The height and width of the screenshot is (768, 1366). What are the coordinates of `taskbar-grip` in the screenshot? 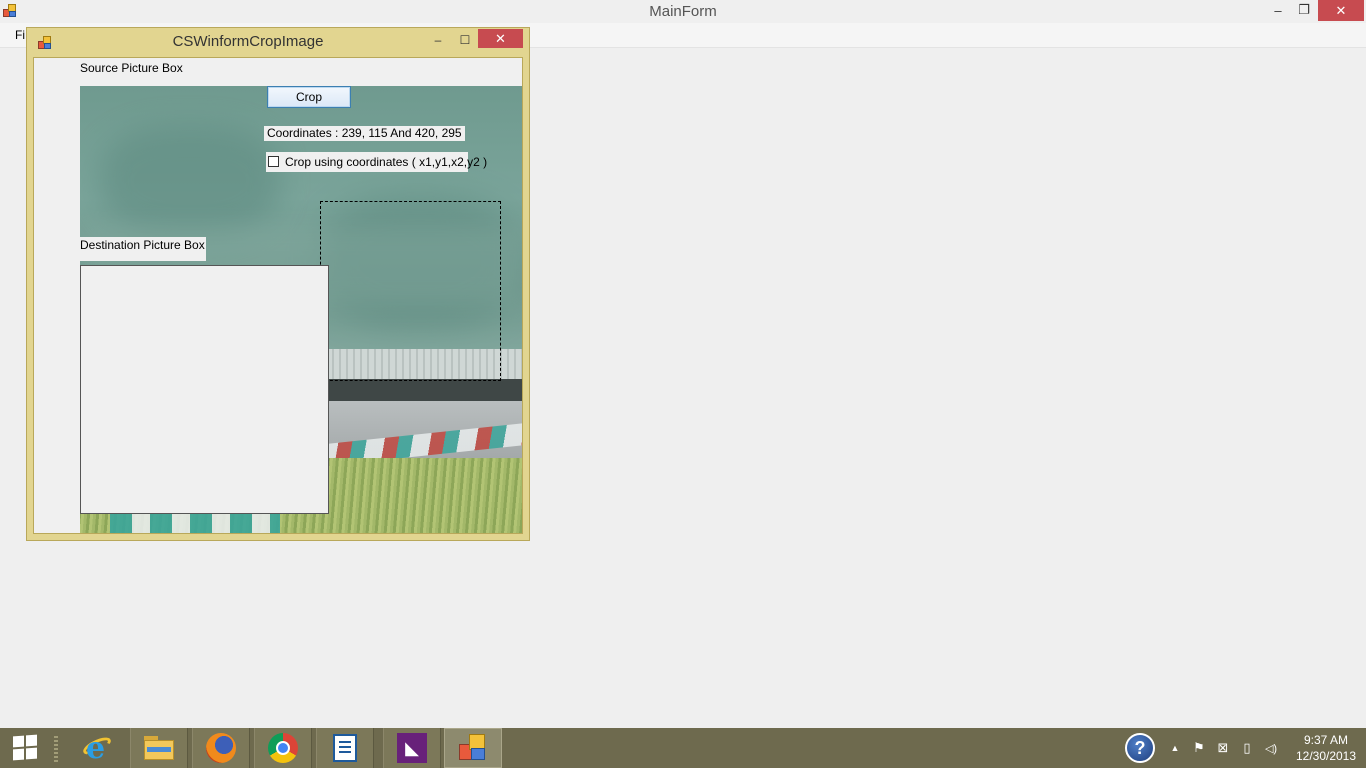 It's located at (56, 749).